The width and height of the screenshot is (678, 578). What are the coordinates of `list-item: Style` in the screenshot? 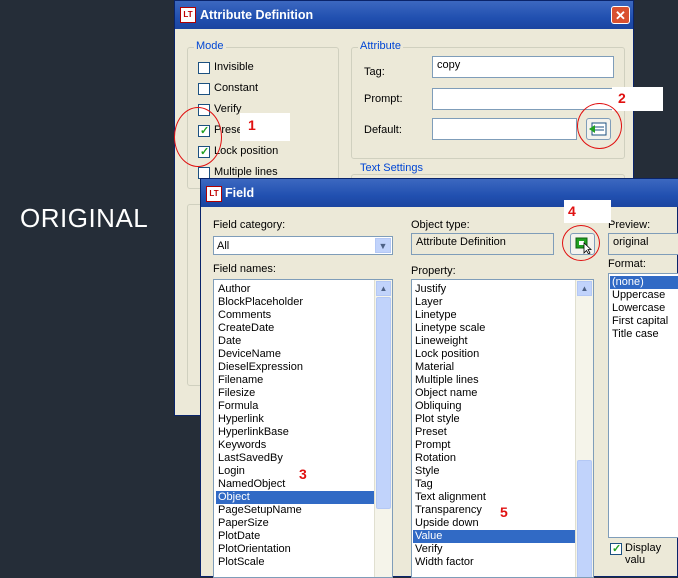 It's located at (494, 471).